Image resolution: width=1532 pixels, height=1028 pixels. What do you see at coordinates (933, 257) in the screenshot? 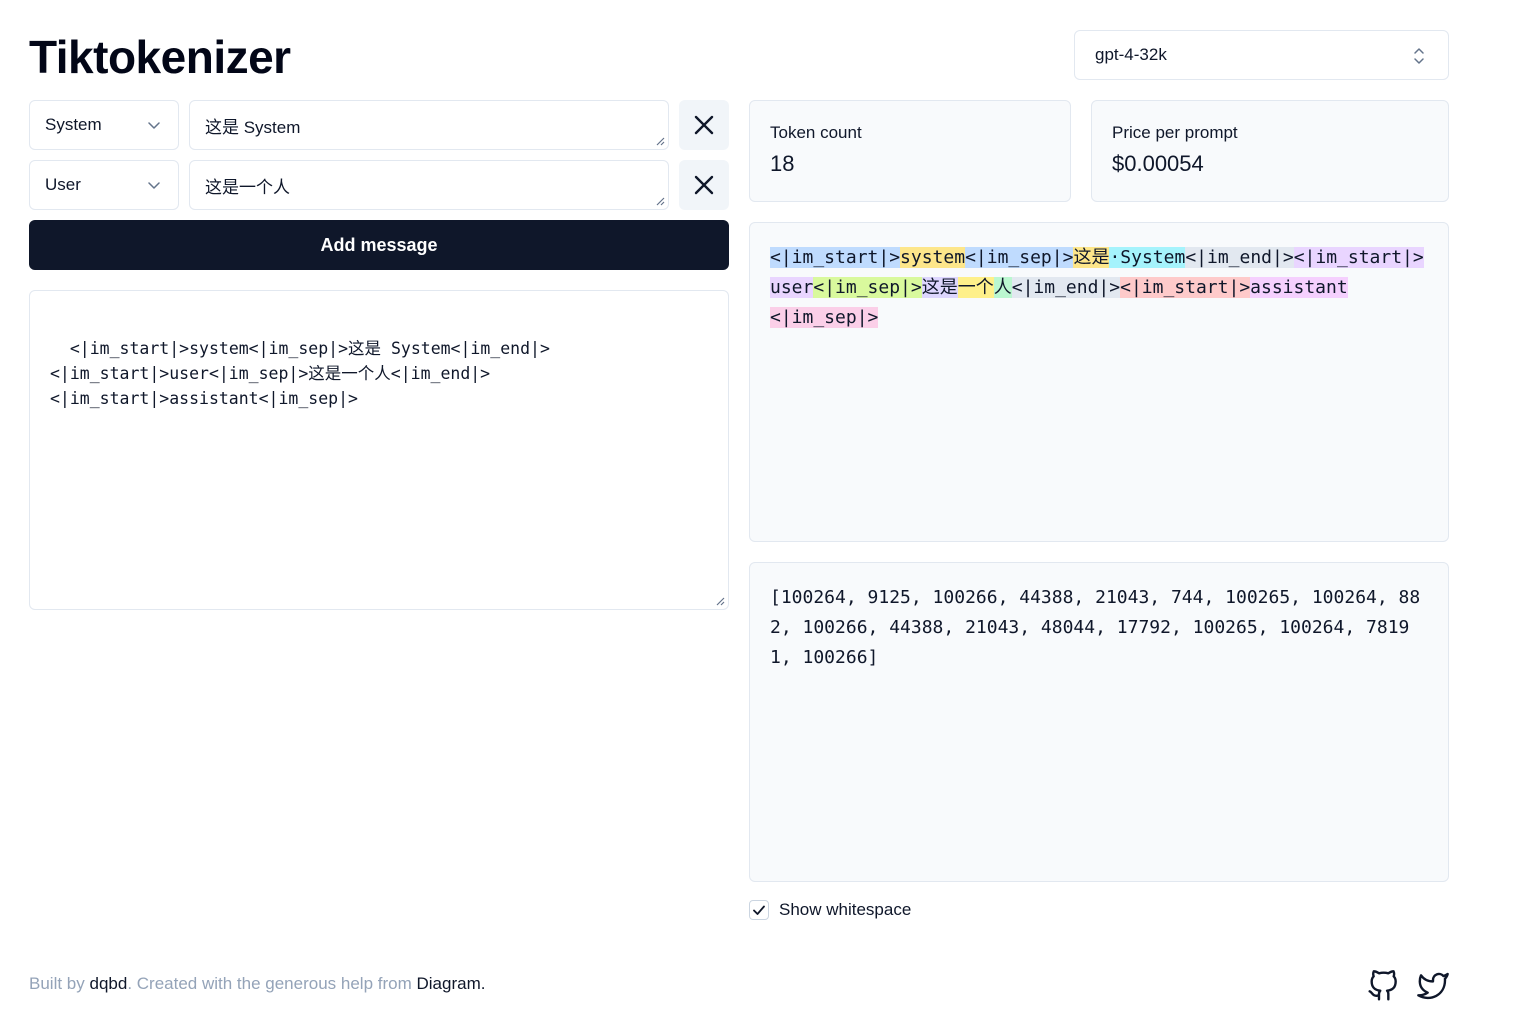
I see `token-chip: system` at bounding box center [933, 257].